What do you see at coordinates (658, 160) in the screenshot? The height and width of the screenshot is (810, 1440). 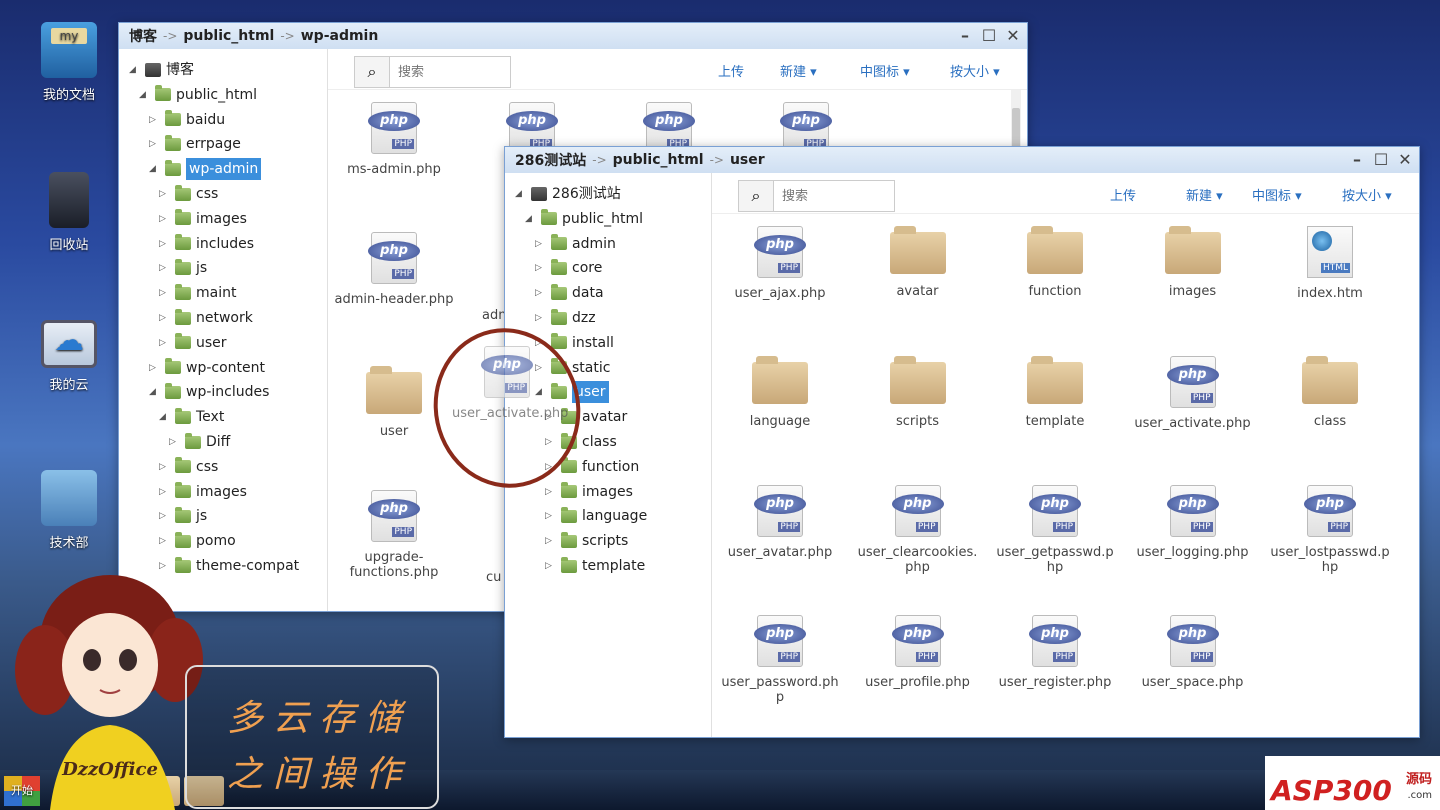 I see `breadcrumb-item: public_html` at bounding box center [658, 160].